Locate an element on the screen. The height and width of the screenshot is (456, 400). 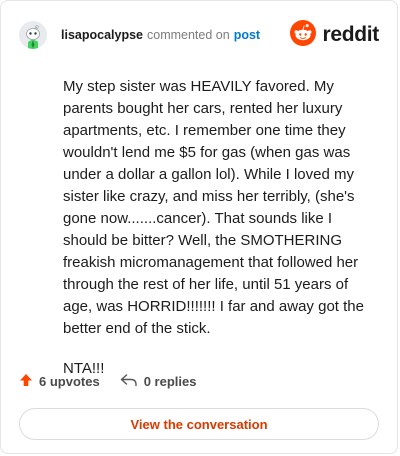
reddit-brand: reddit is located at coordinates (334, 35).